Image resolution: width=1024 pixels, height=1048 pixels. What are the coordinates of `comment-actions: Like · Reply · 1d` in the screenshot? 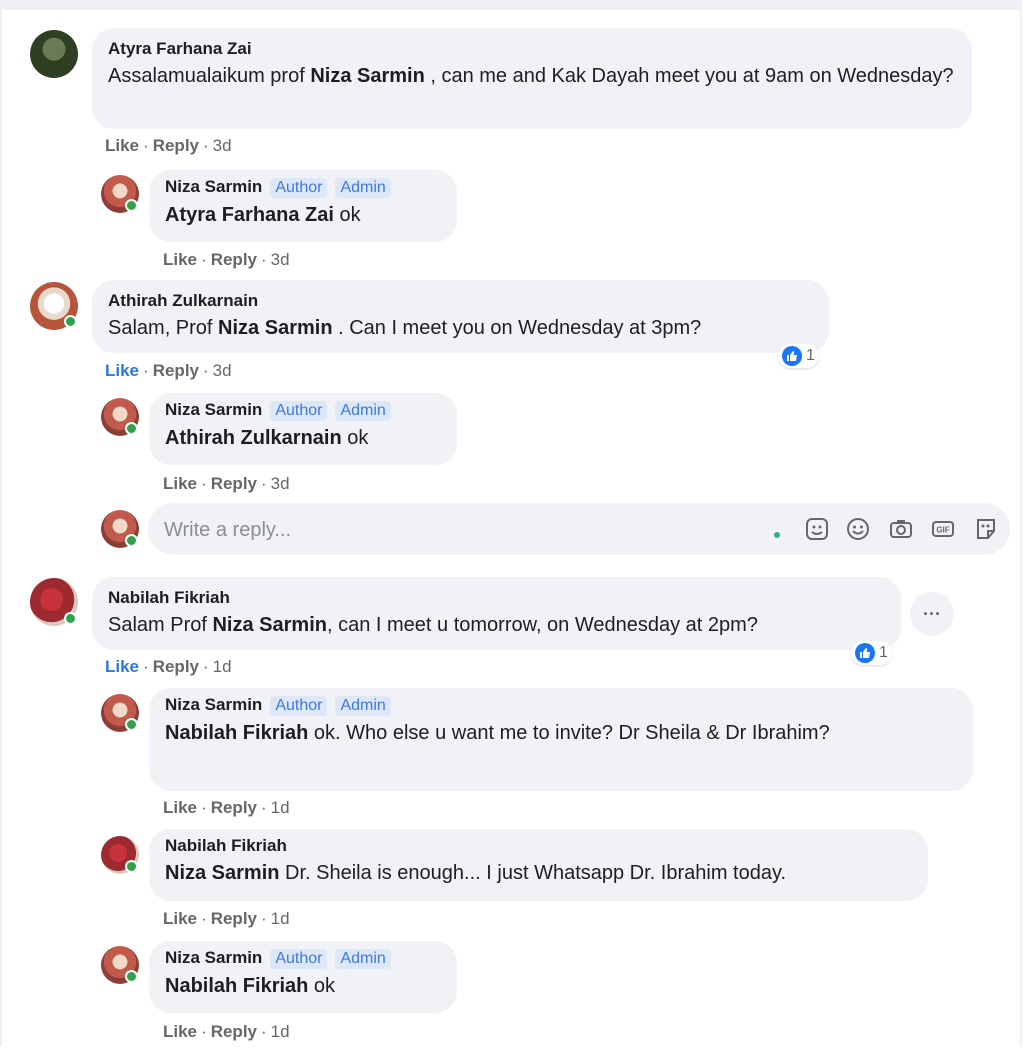 It's located at (168, 666).